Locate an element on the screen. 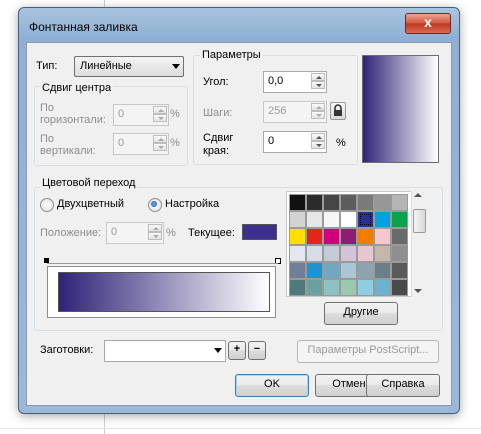 The image size is (481, 434). color-palette is located at coordinates (350, 244).